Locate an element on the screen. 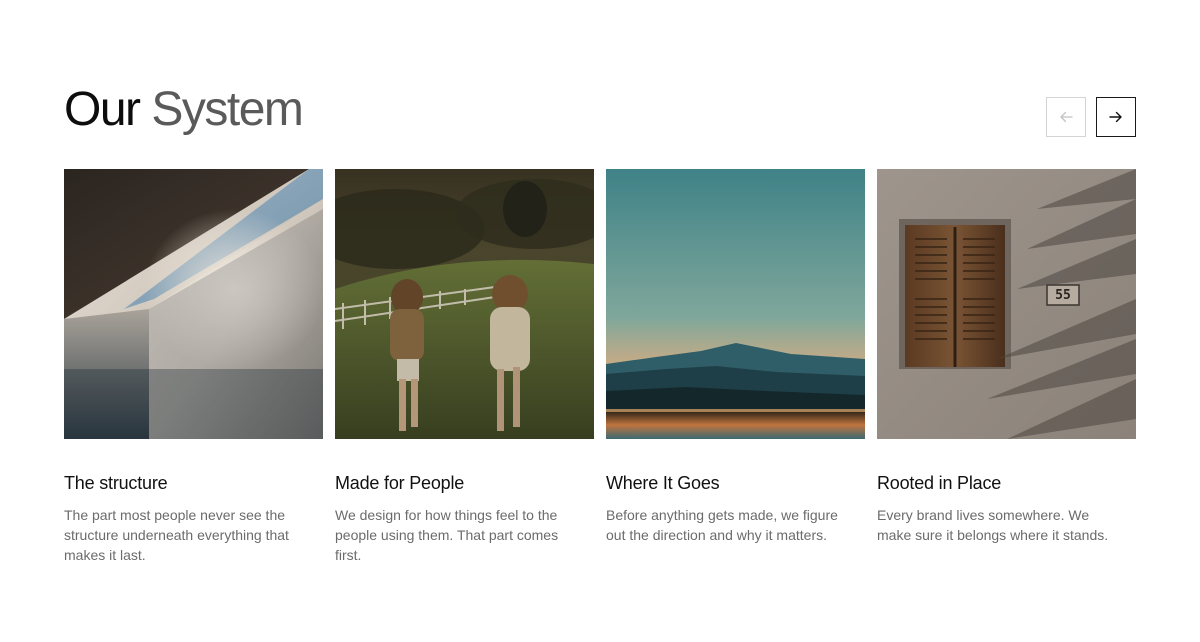 This screenshot has width=1200, height=642. card-image-people is located at coordinates (464, 304).